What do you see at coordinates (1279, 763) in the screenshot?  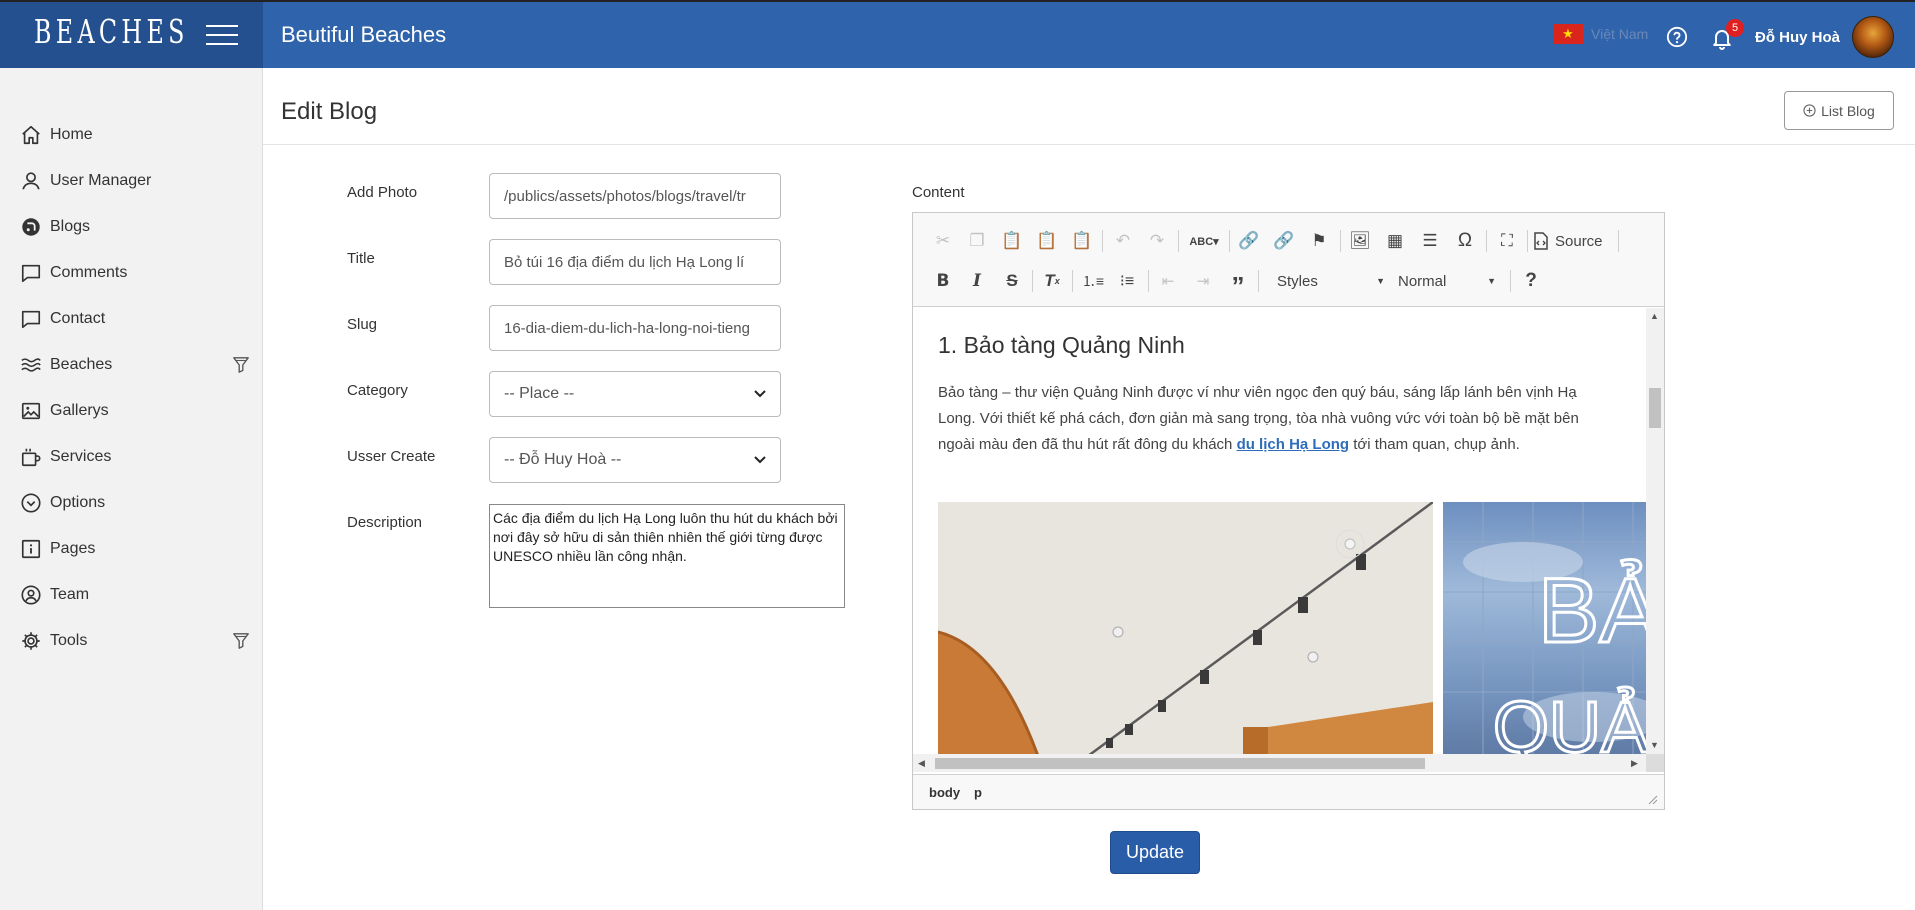 I see `editor-horizontal-scrollbar: ◀ ▶` at bounding box center [1279, 763].